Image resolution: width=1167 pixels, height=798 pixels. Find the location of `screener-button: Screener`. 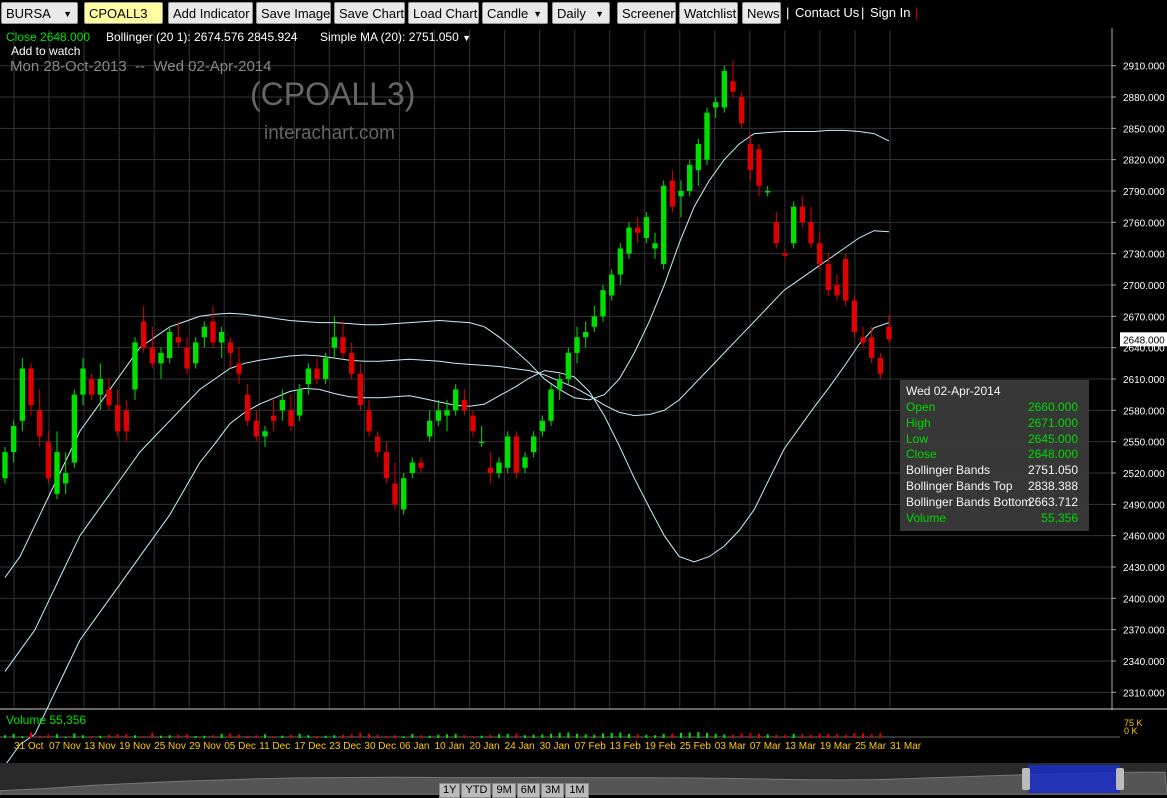

screener-button: Screener is located at coordinates (646, 13).